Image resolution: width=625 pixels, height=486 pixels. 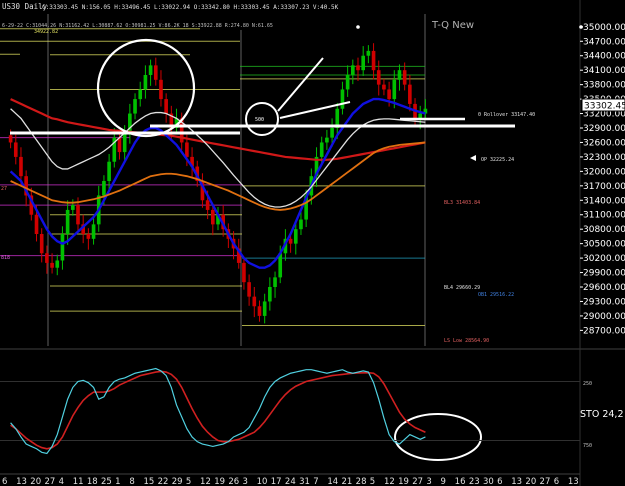 What do you see at coordinates (462, 203) in the screenshot?
I see `bl3-label: BL3 31403.84` at bounding box center [462, 203].